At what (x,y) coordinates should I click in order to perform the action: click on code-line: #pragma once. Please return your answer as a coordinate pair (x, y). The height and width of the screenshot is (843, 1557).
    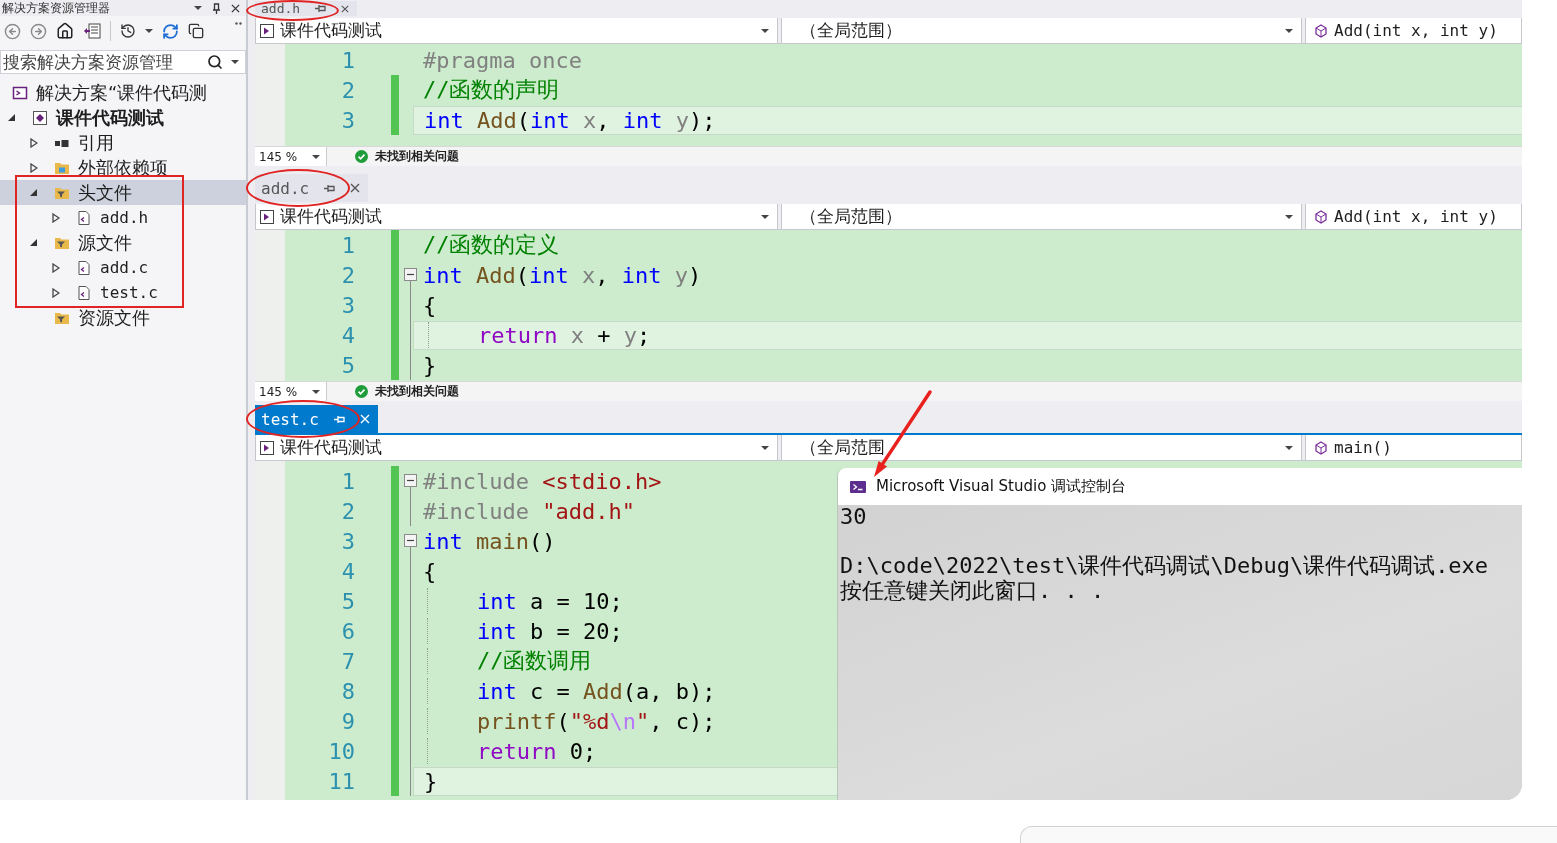
    Looking at the image, I should click on (502, 60).